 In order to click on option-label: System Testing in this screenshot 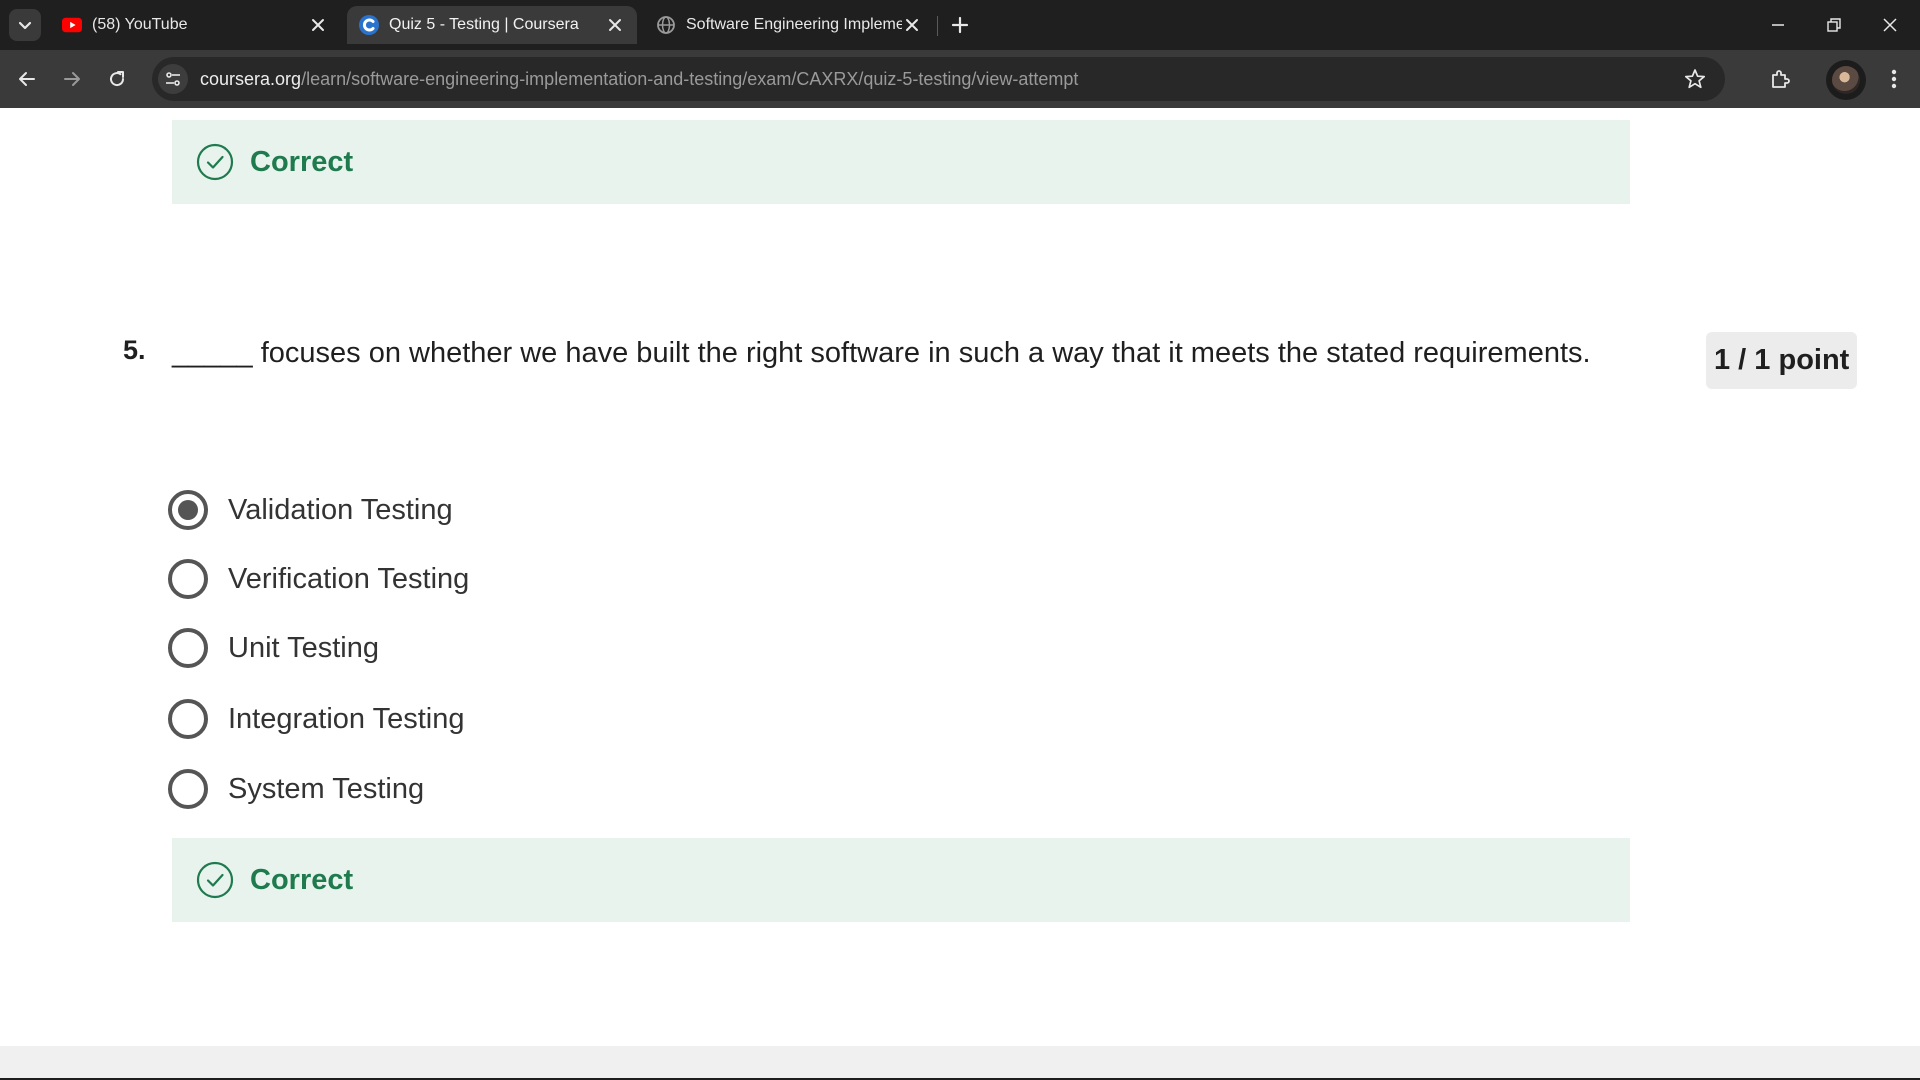, I will do `click(326, 788)`.